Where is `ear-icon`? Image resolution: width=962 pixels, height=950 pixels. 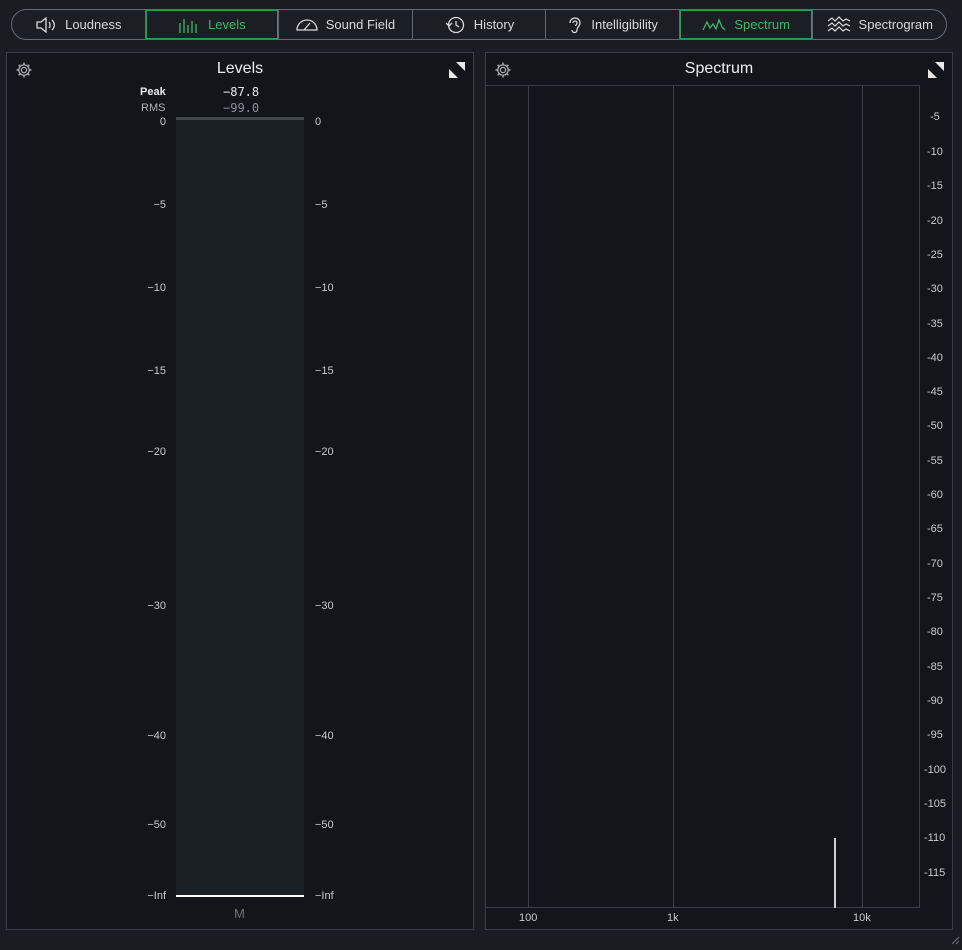 ear-icon is located at coordinates (575, 25).